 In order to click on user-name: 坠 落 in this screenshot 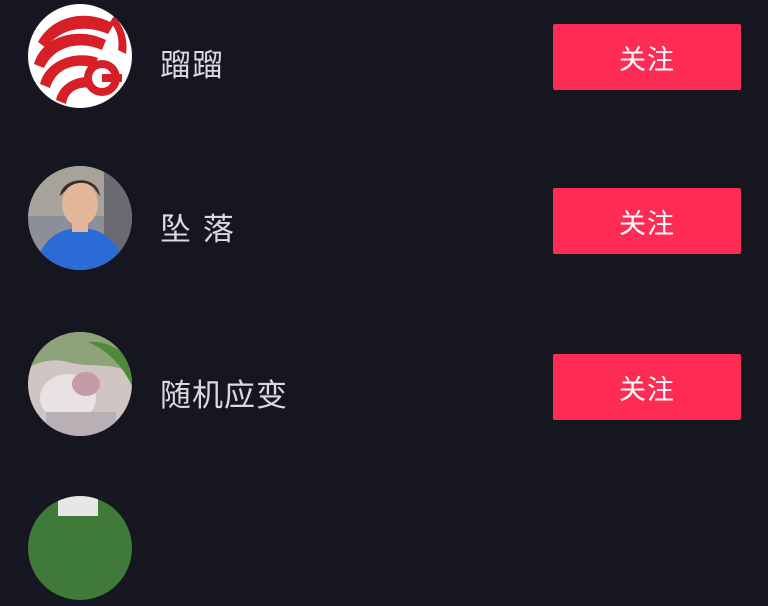, I will do `click(197, 226)`.